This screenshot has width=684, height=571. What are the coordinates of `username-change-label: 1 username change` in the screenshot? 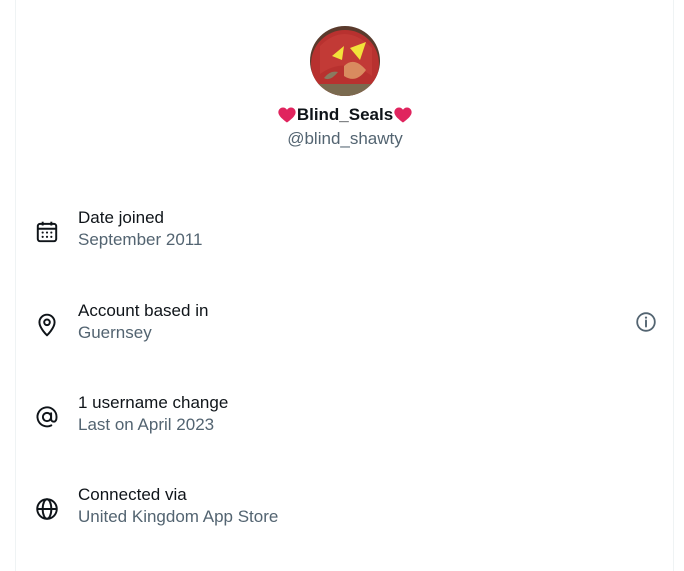 It's located at (153, 402).